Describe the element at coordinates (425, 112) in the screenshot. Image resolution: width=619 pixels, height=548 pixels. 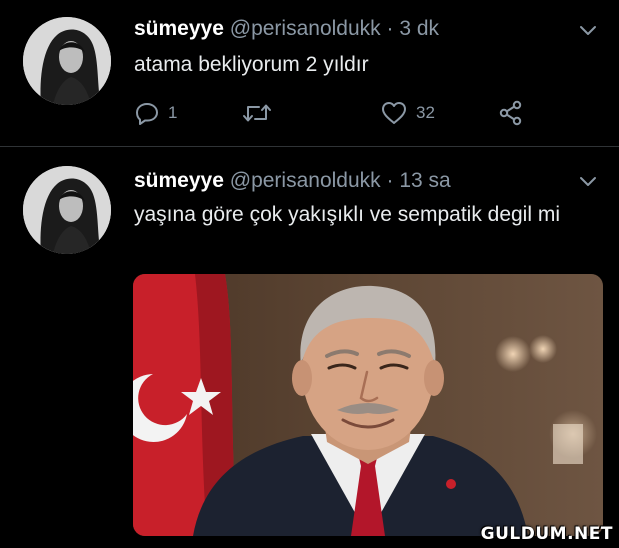
I see `like-count: 32` at that location.